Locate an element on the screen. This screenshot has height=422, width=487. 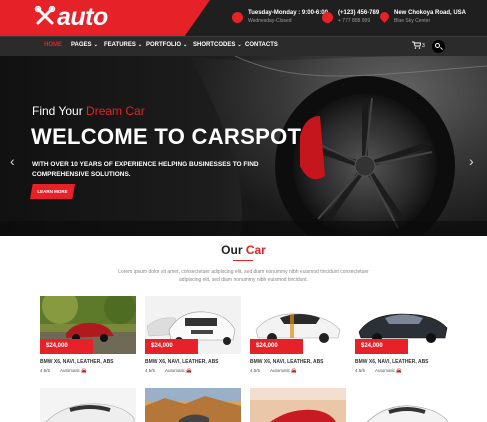
phone-sub: + 777 888 999 is located at coordinates (358, 21).